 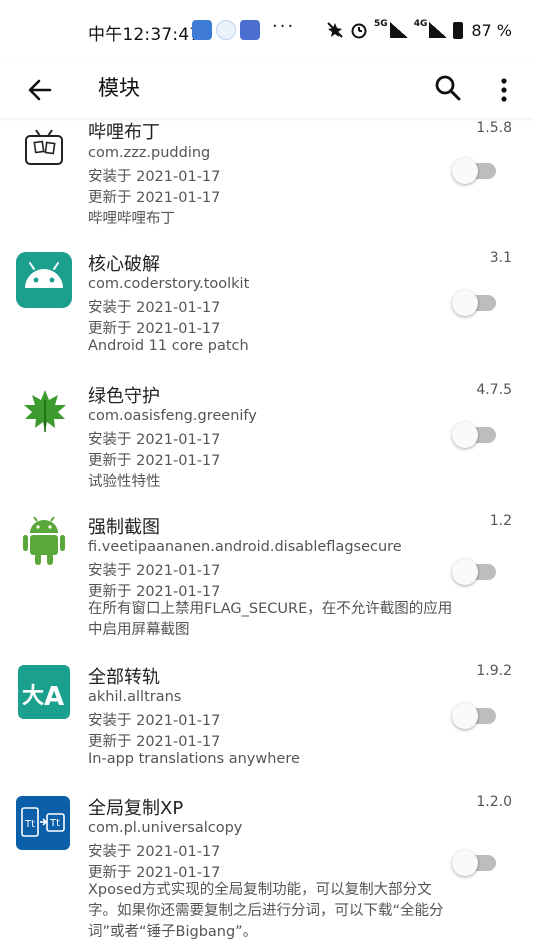 What do you see at coordinates (44, 280) in the screenshot?
I see `android-icon` at bounding box center [44, 280].